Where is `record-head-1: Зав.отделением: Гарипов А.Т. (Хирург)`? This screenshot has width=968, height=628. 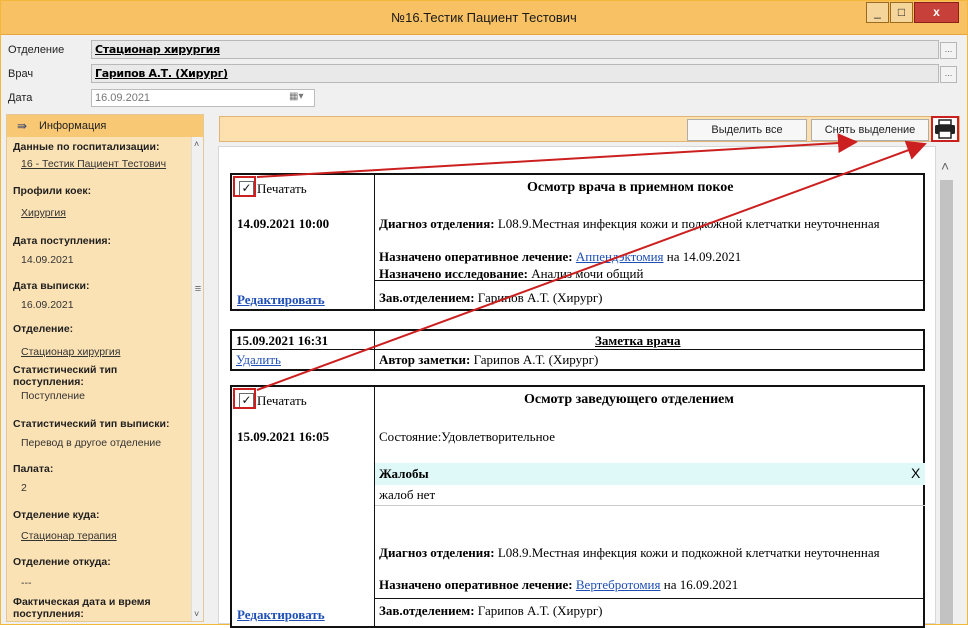 record-head-1: Зав.отделением: Гарипов А.Т. (Хирург) is located at coordinates (491, 298).